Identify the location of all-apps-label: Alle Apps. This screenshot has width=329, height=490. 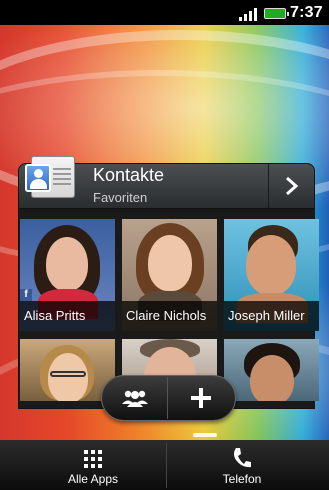
(93, 479).